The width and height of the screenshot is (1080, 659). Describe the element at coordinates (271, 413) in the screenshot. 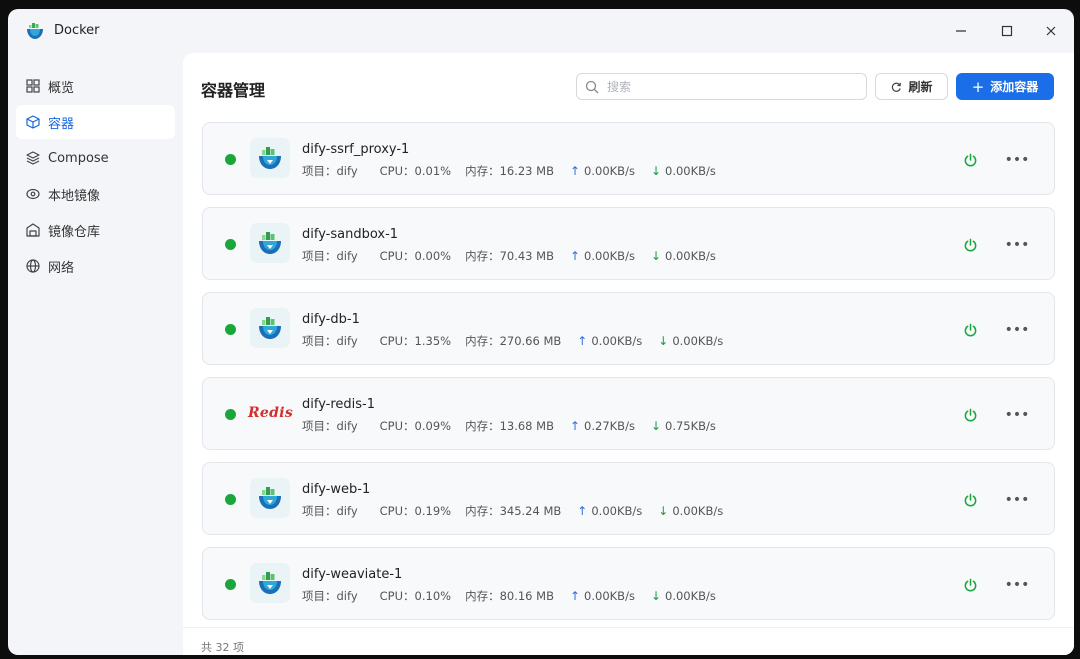

I see `redis-logo: Redis` at that location.